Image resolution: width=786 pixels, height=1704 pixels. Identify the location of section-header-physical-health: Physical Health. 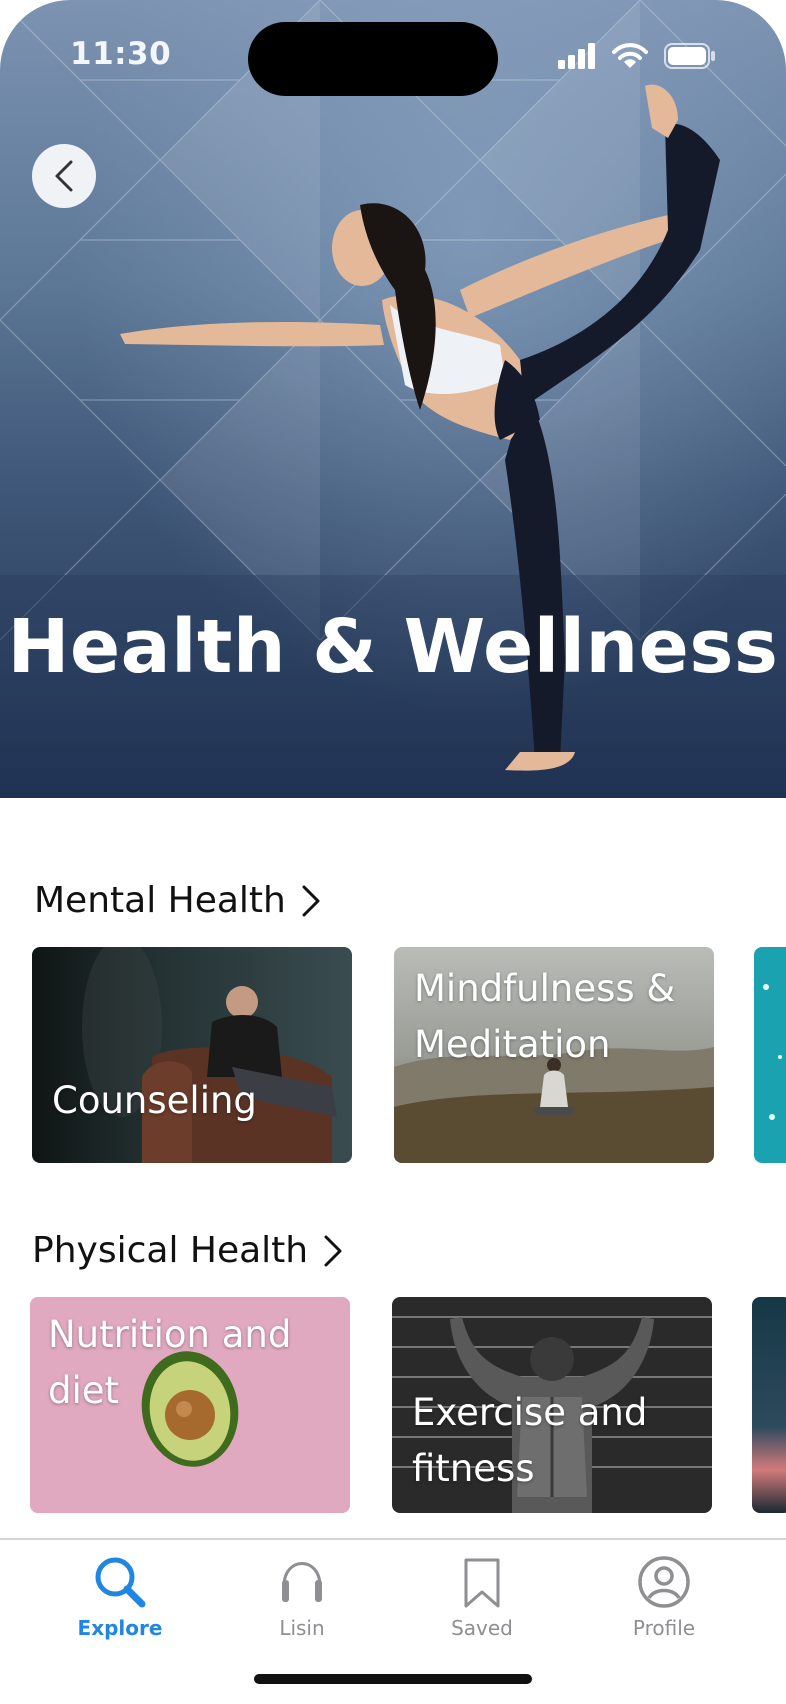
(188, 1250).